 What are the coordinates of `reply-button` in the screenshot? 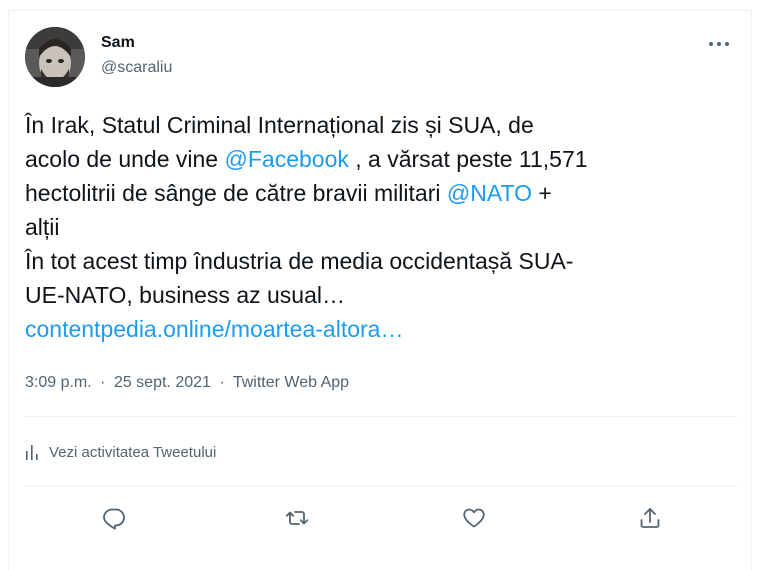 It's located at (114, 518).